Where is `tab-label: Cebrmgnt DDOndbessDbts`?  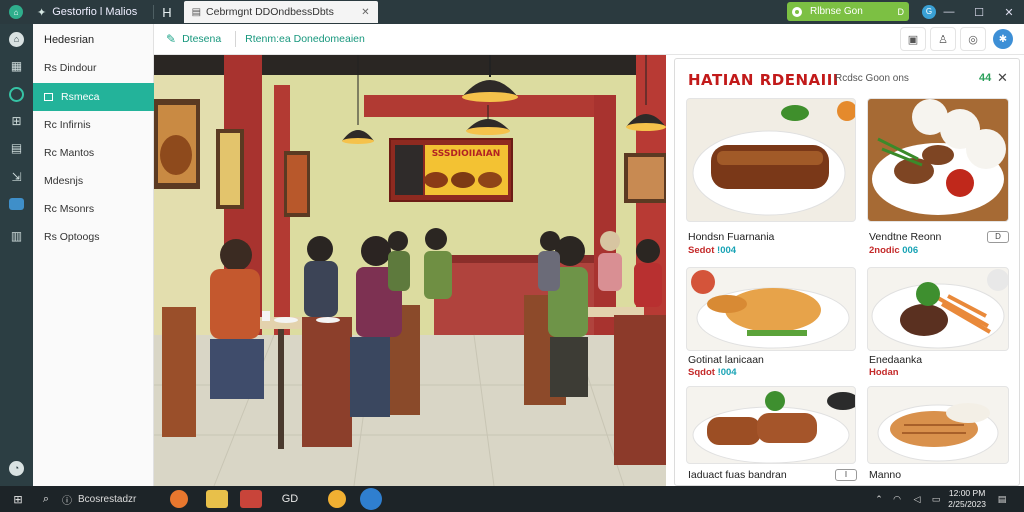
tab-label: Cebrmgnt DDOndbessDbts is located at coordinates (270, 12).